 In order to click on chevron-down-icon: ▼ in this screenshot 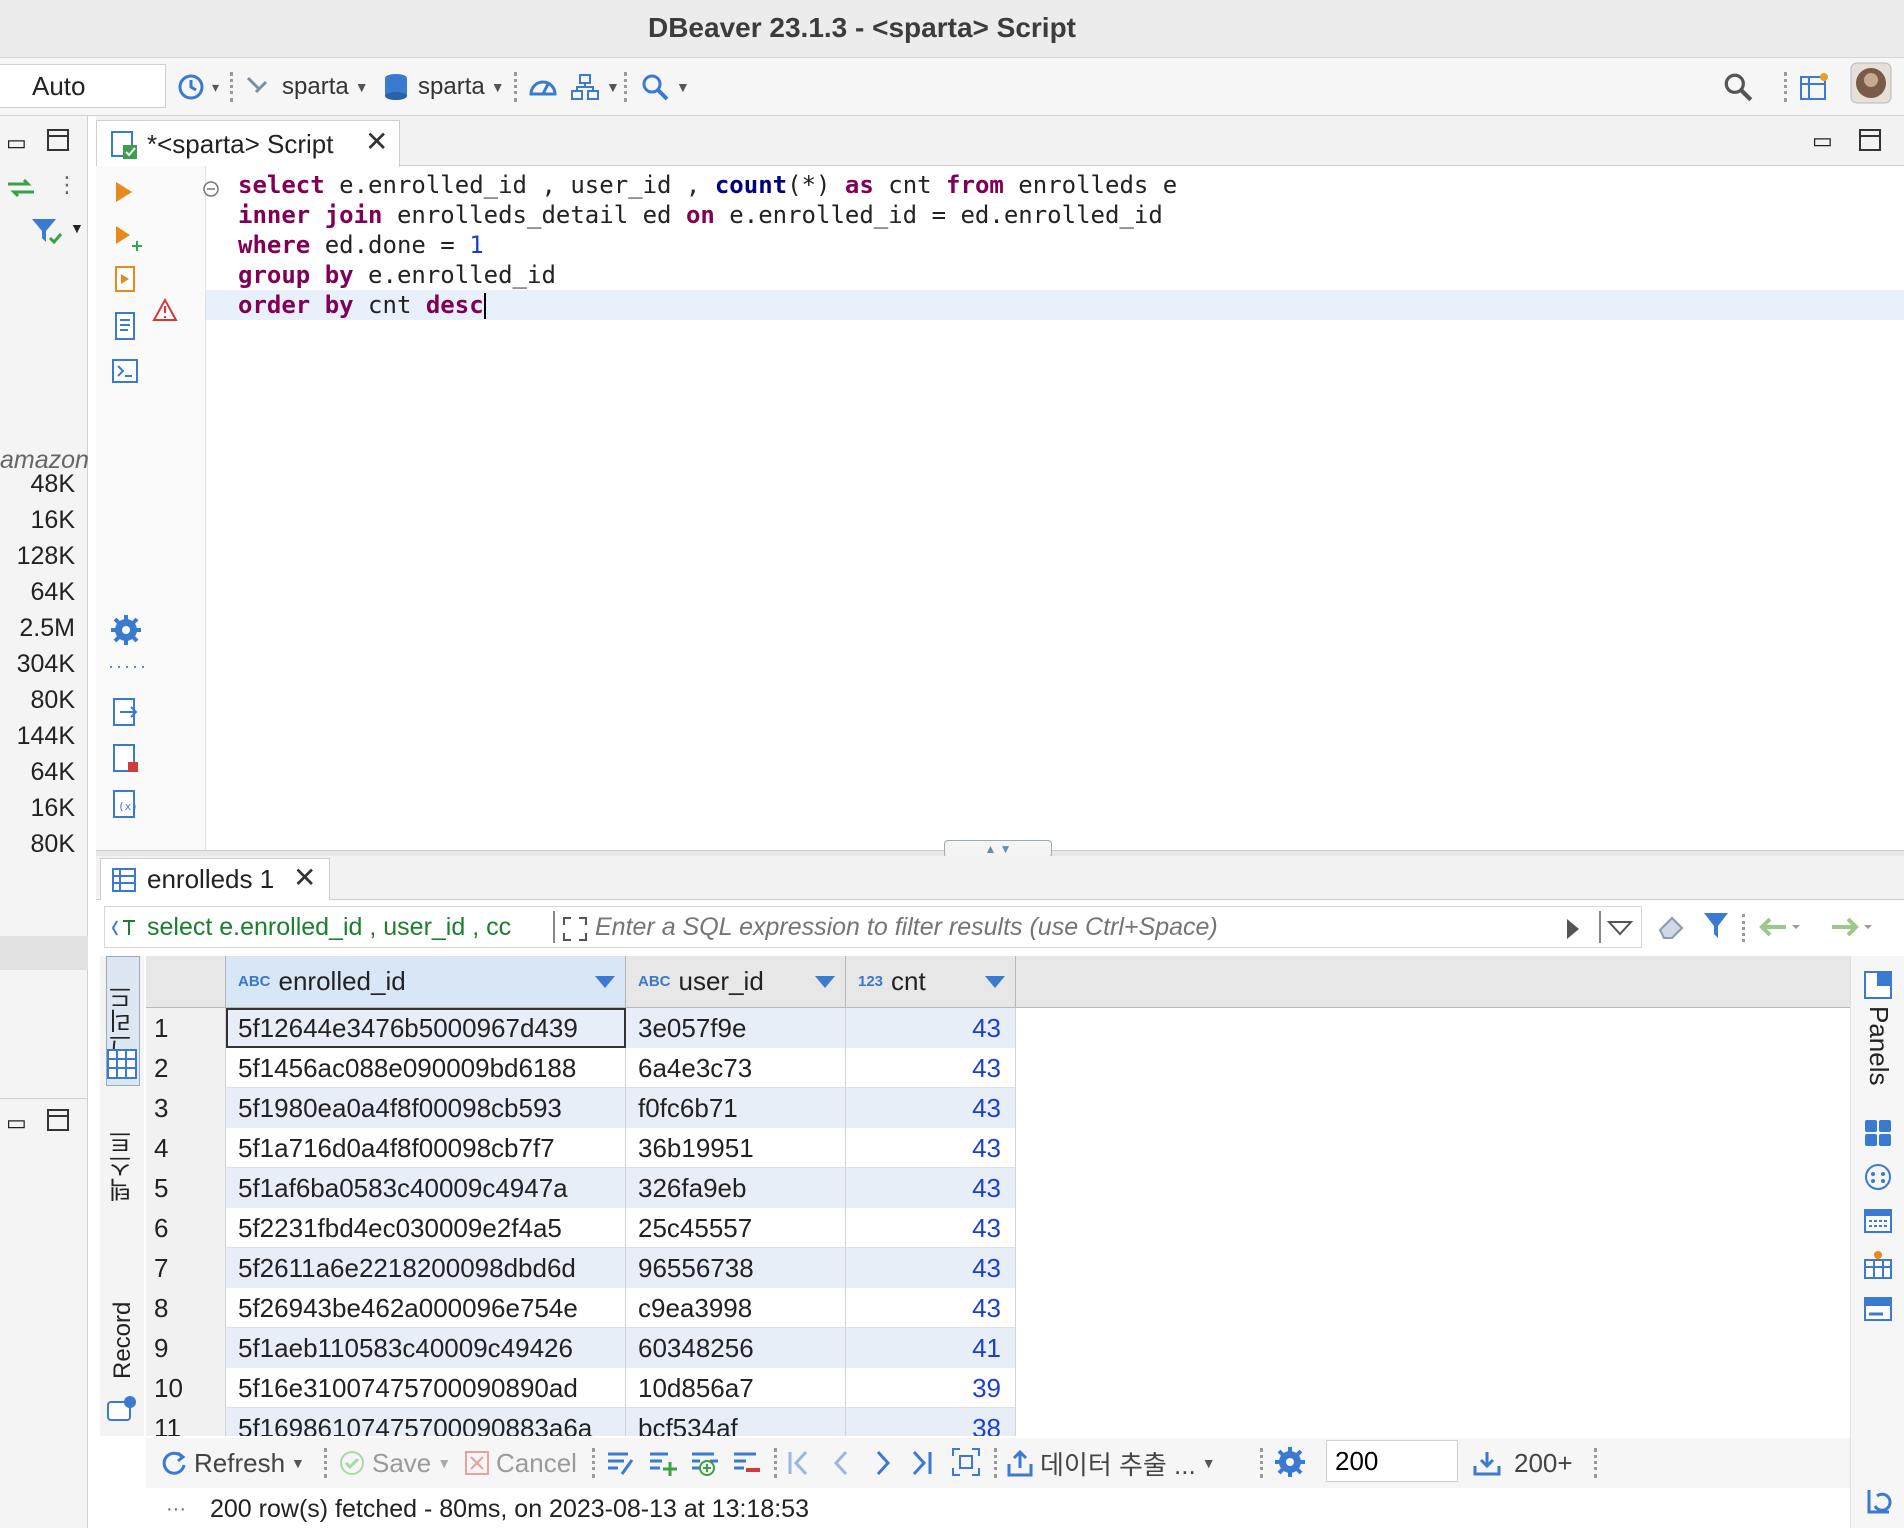, I will do `click(77, 228)`.